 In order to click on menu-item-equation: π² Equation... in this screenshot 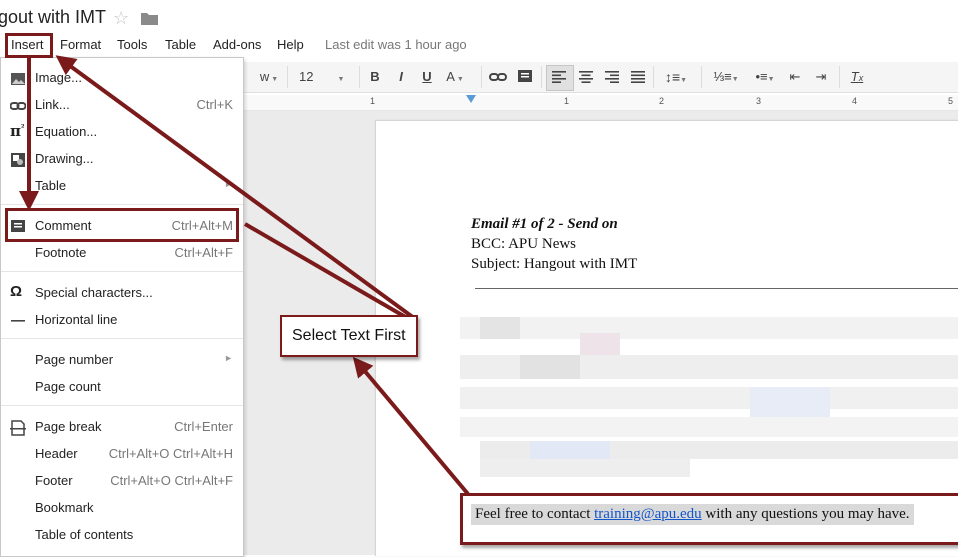, I will do `click(122, 132)`.